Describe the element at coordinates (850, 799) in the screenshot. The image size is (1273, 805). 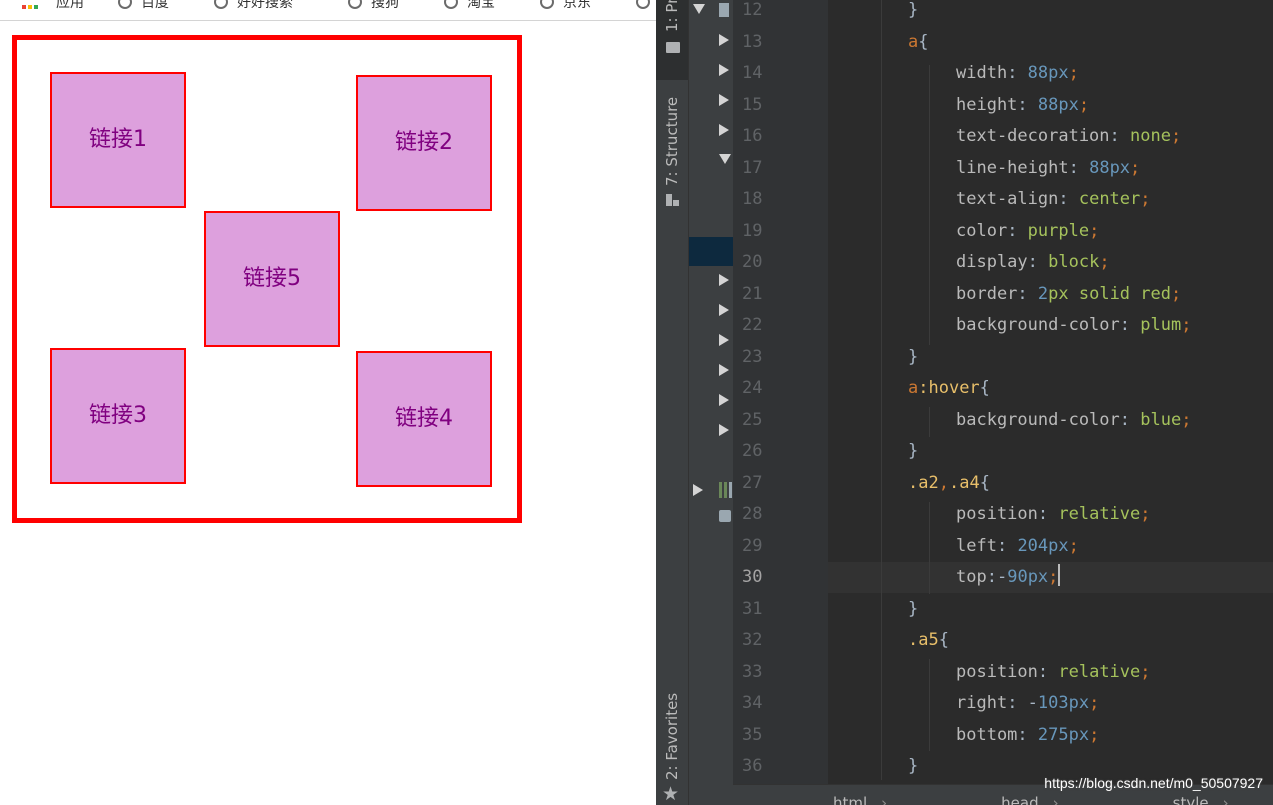
I see `breadcrumb-item: html` at that location.